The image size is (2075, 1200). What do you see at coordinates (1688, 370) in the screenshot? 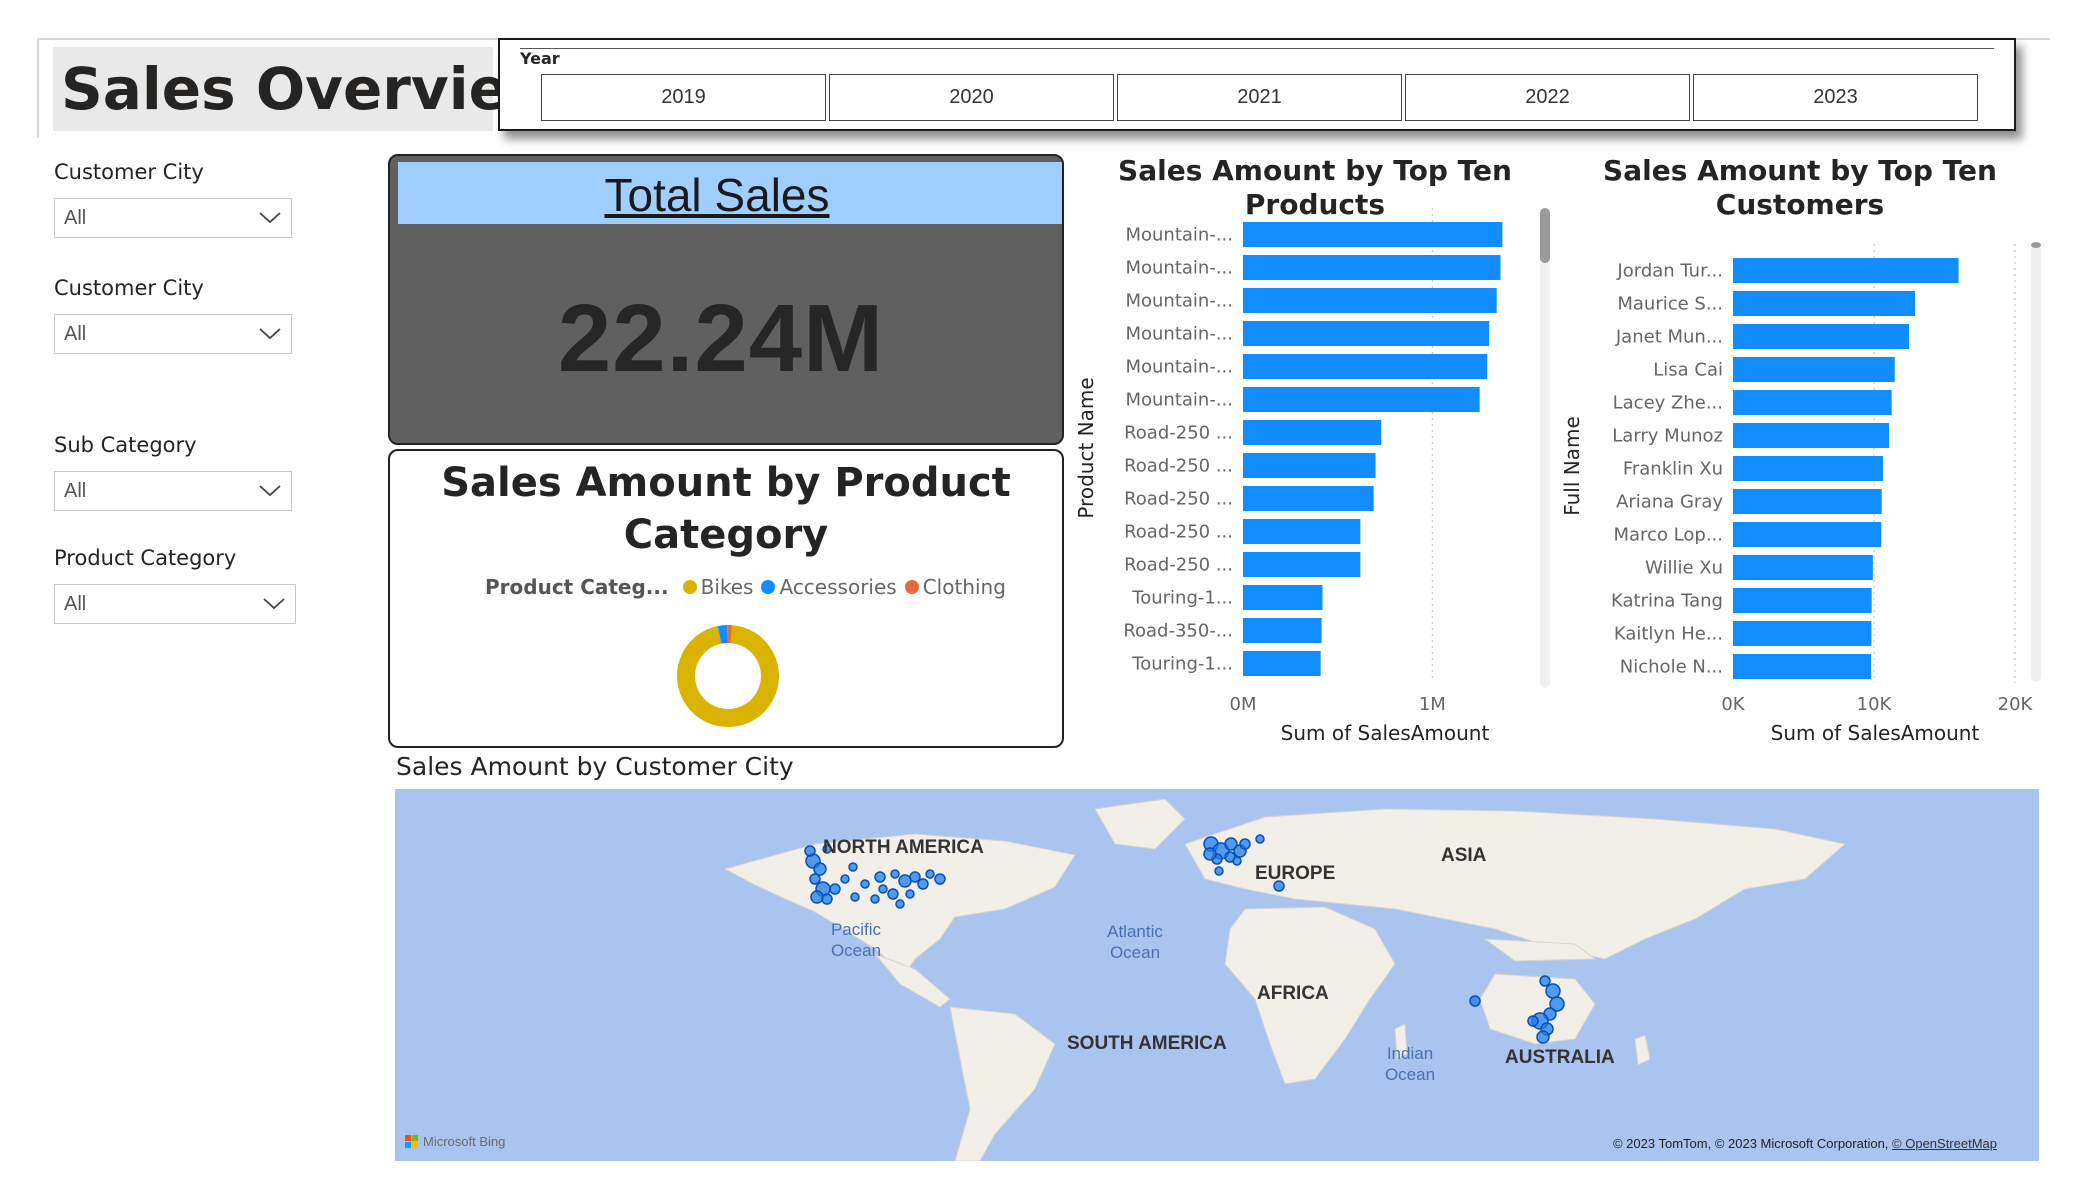
I see `y-tick-label: Lisa Cai` at bounding box center [1688, 370].